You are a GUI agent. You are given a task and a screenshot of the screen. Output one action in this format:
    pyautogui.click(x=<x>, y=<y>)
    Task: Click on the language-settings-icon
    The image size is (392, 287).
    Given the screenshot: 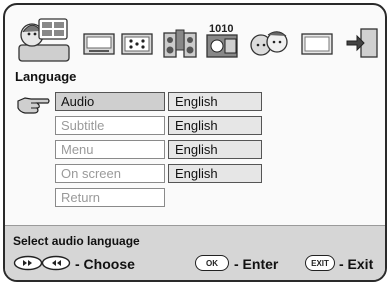 What is the action you would take?
    pyautogui.click(x=43, y=40)
    